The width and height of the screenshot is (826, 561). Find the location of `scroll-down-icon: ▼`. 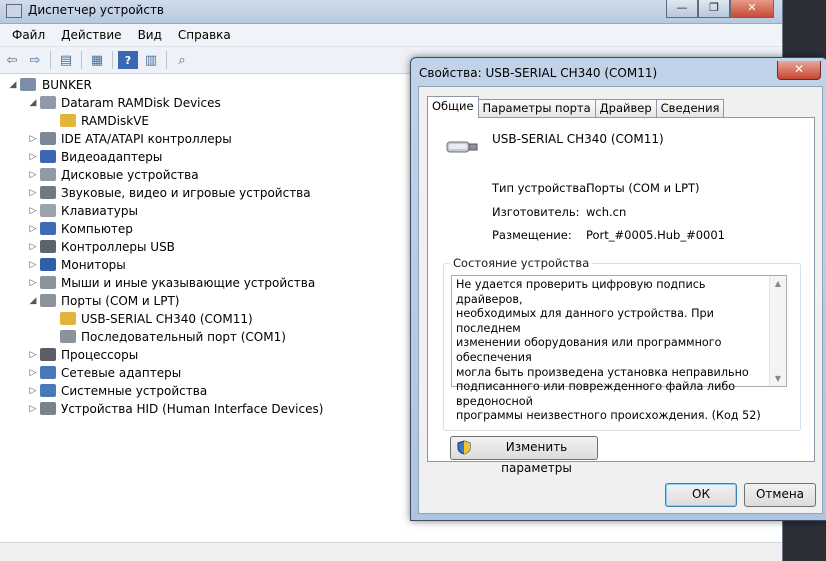

scroll-down-icon: ▼ is located at coordinates (778, 378).